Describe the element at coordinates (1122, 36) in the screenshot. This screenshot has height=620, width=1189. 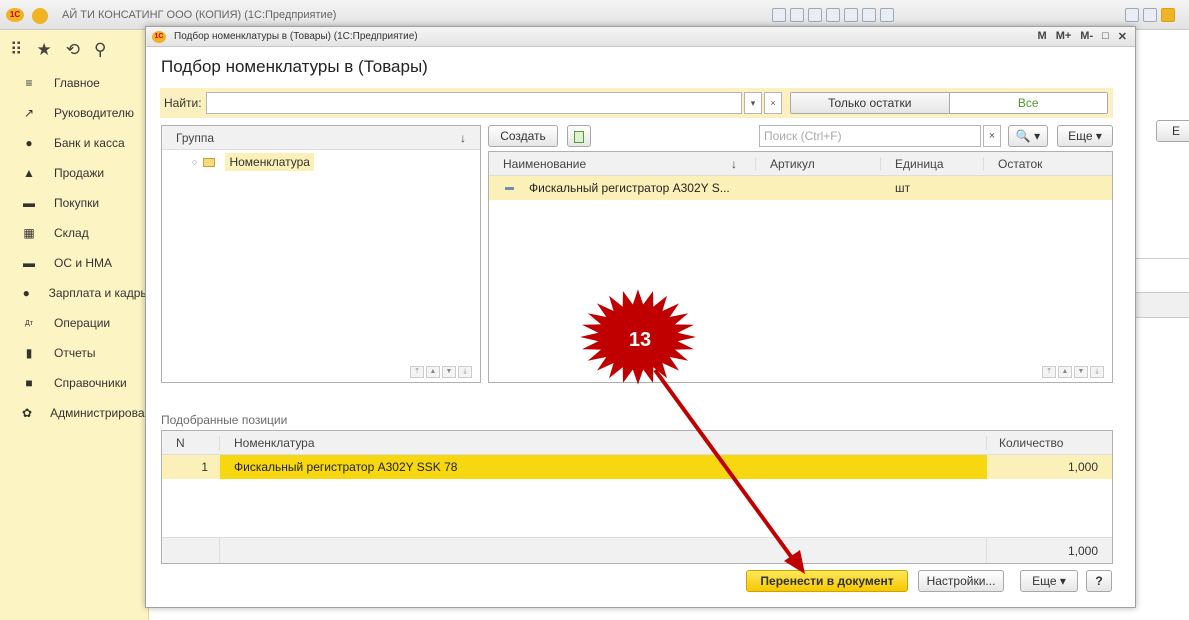
I see `close-icon: ✕` at that location.